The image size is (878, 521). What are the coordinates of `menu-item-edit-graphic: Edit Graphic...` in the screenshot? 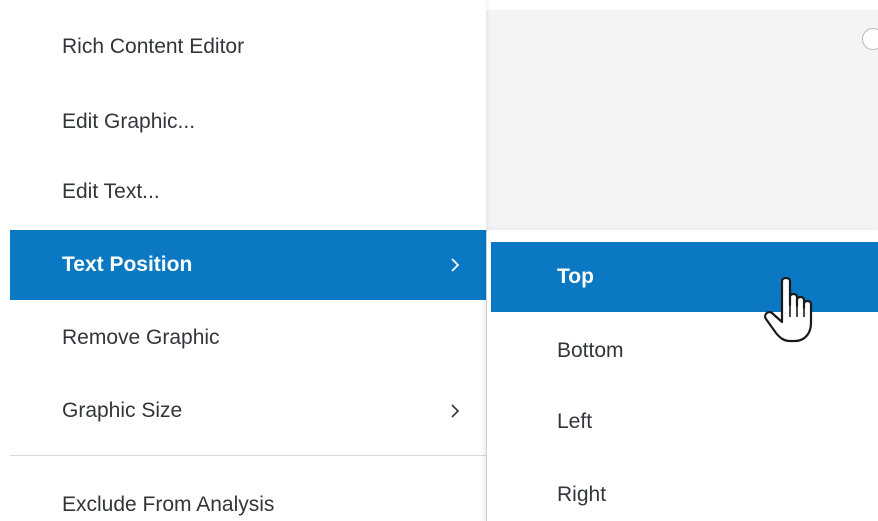 It's located at (248, 122).